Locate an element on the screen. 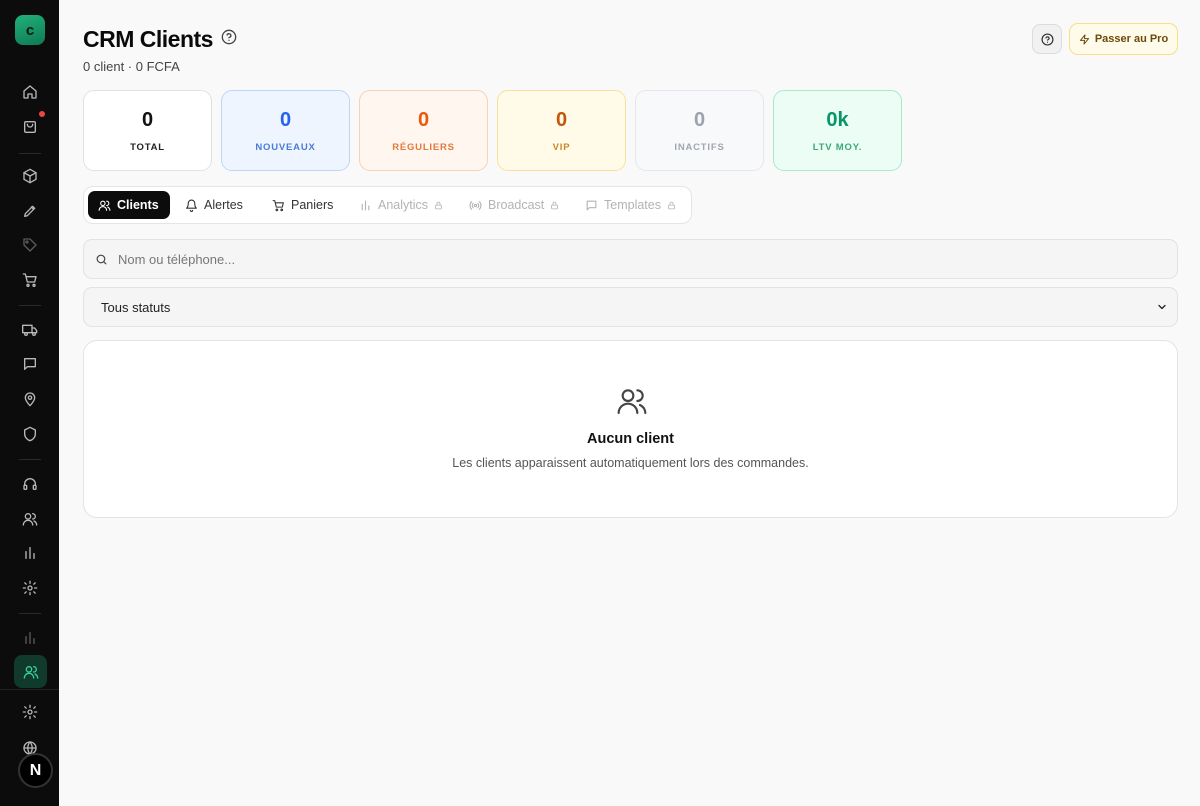 The height and width of the screenshot is (806, 1200). sidebar-crm-icon is located at coordinates (30, 671).